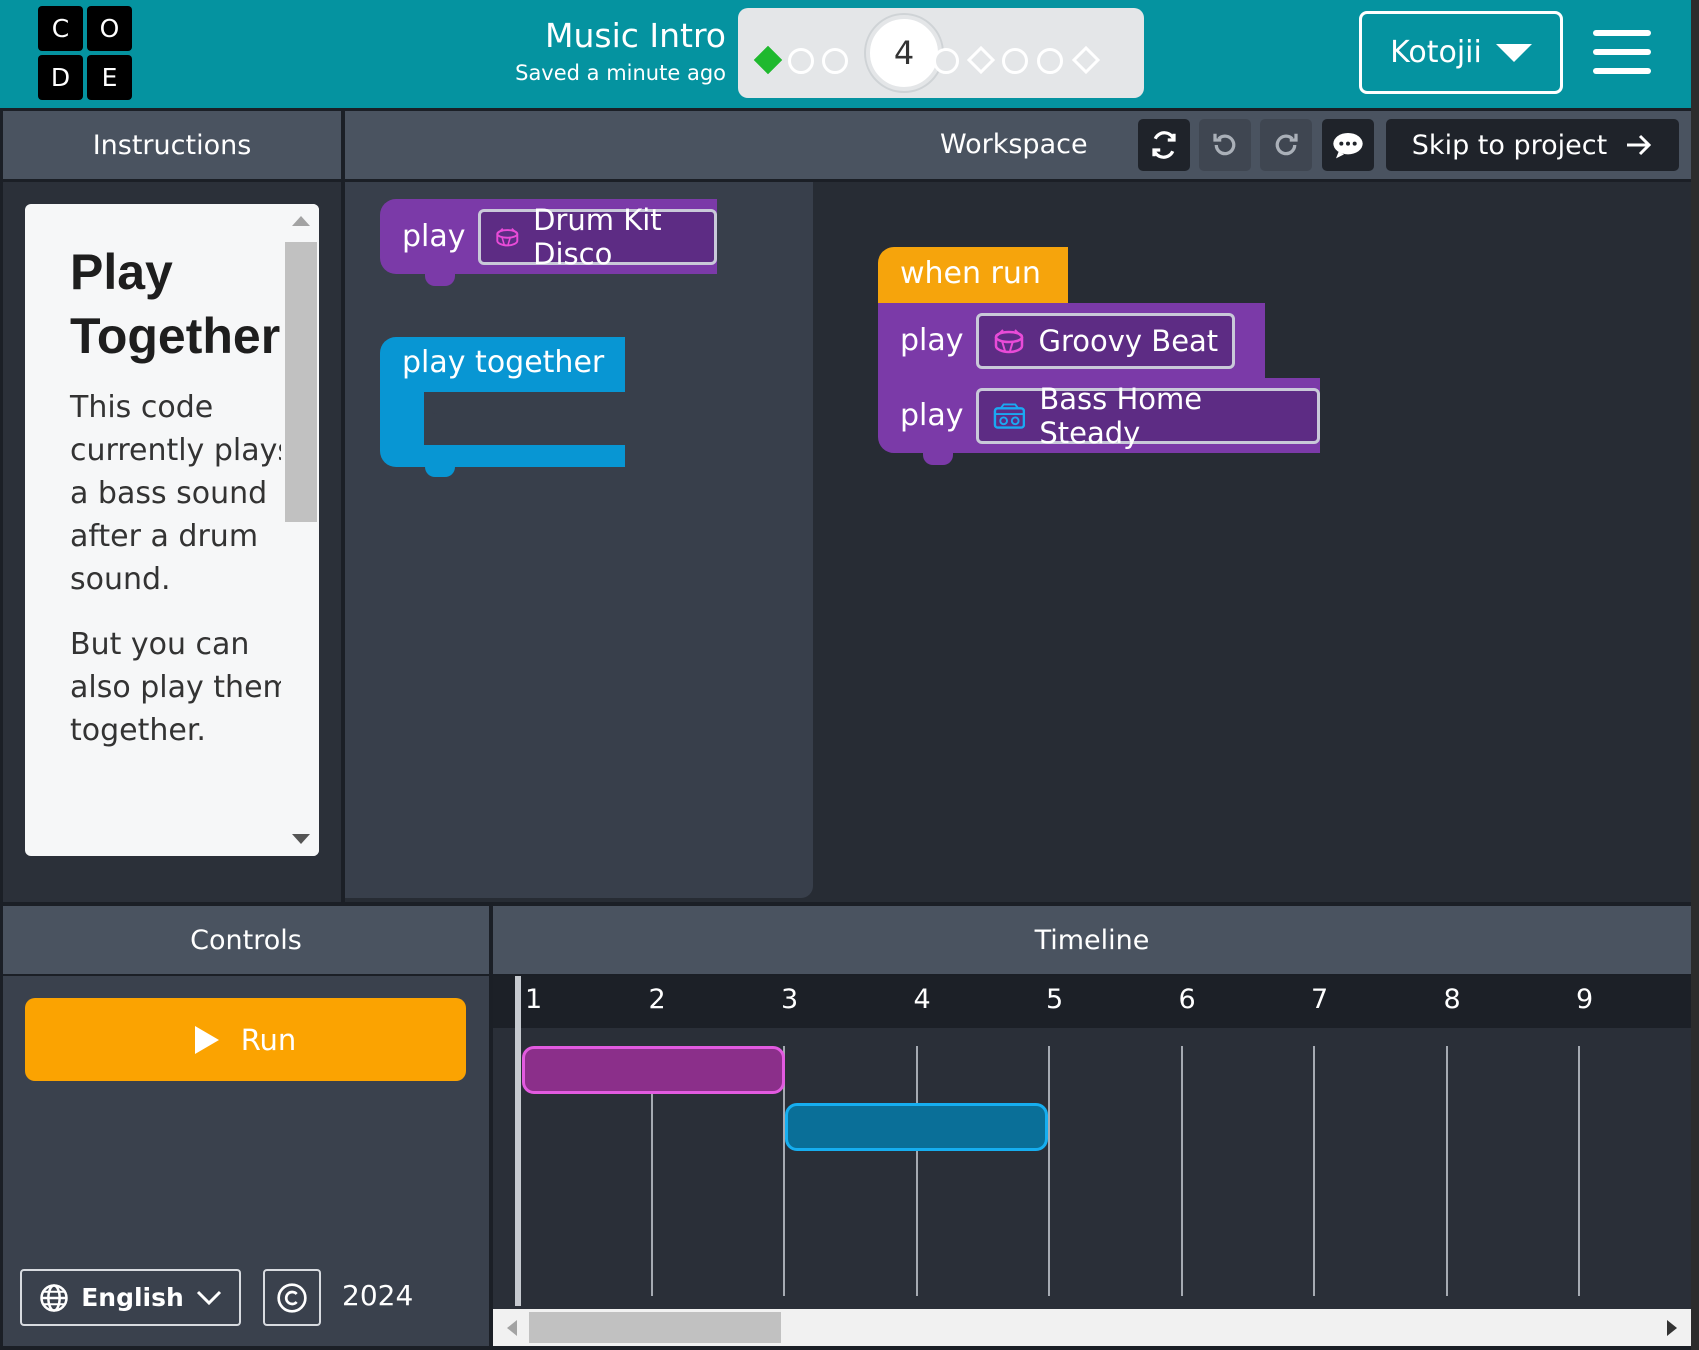  I want to click on comment-button, so click(1348, 145).